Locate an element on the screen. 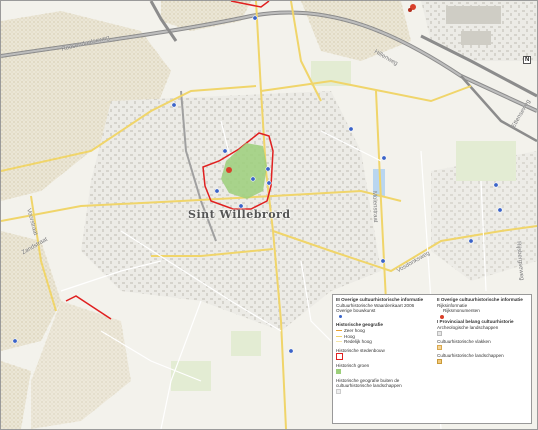 The height and width of the screenshot is (430, 538). legend-item-stedenbouw is located at coordinates (383, 357).